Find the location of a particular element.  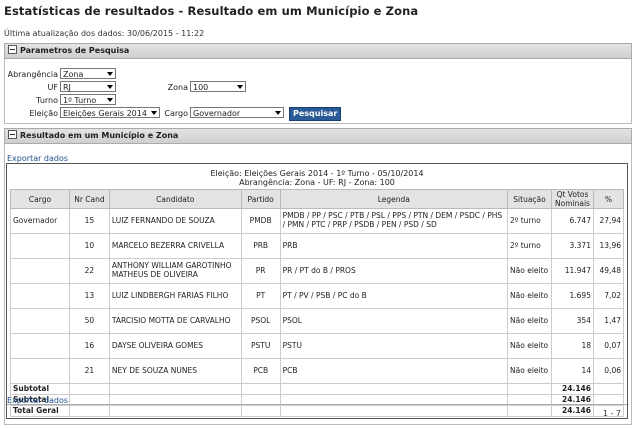

cell-partido: PSTU is located at coordinates (260, 346).